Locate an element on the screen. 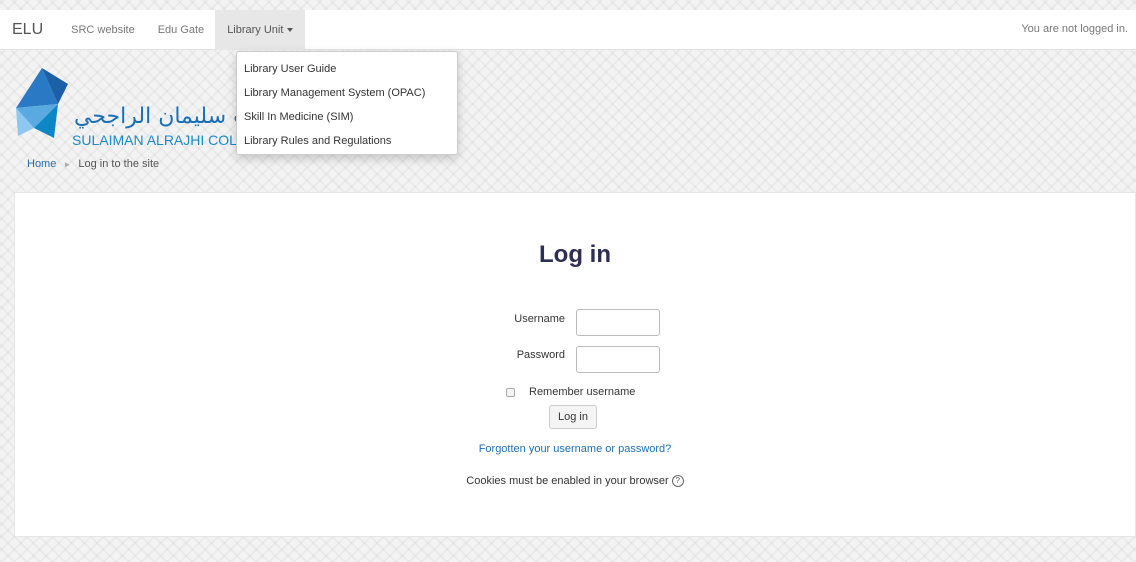  breadcrumb: Home ► Log in to the site is located at coordinates (93, 164).